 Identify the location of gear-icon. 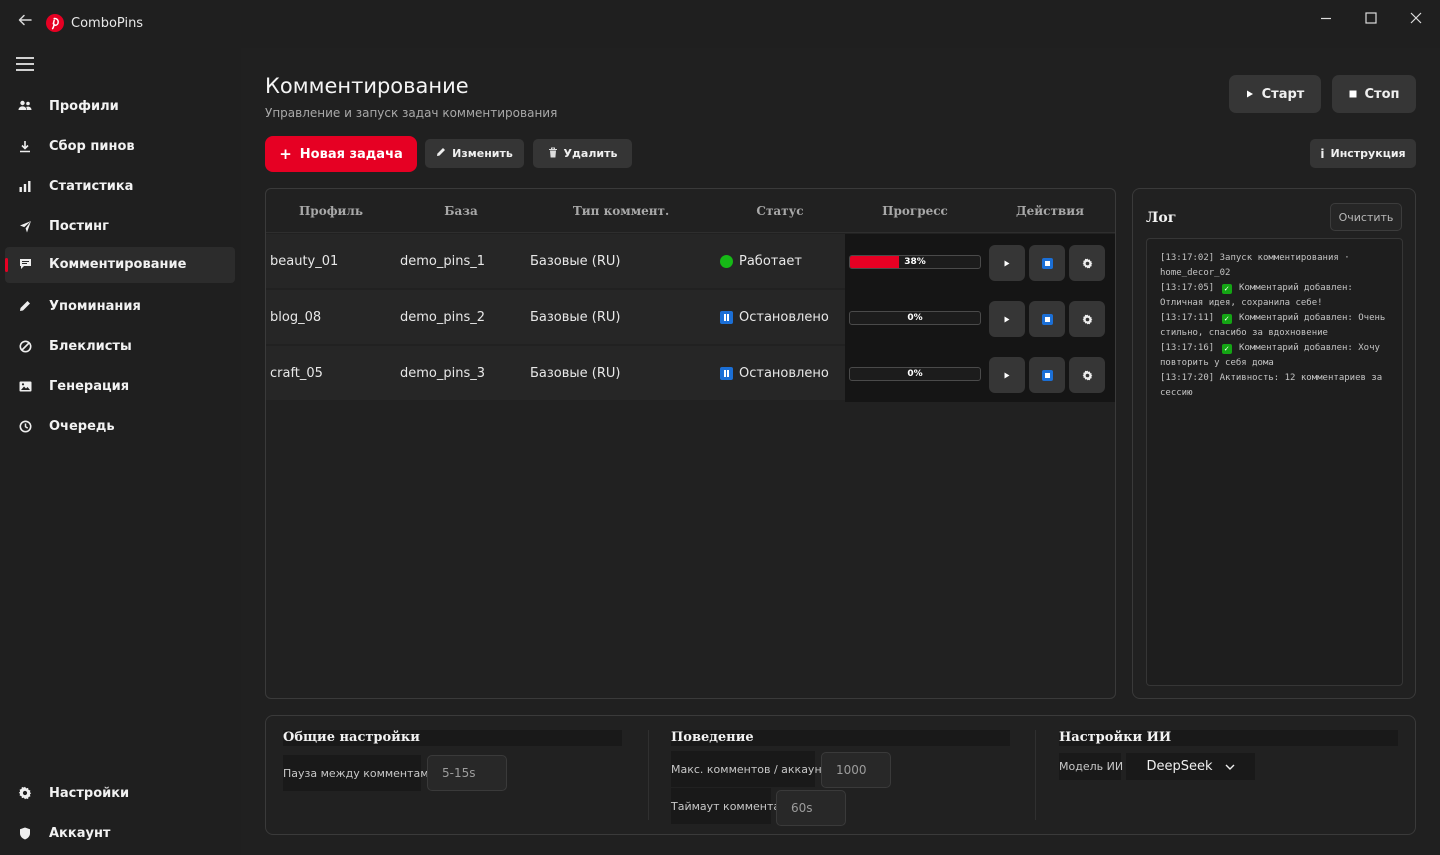
(1087, 319).